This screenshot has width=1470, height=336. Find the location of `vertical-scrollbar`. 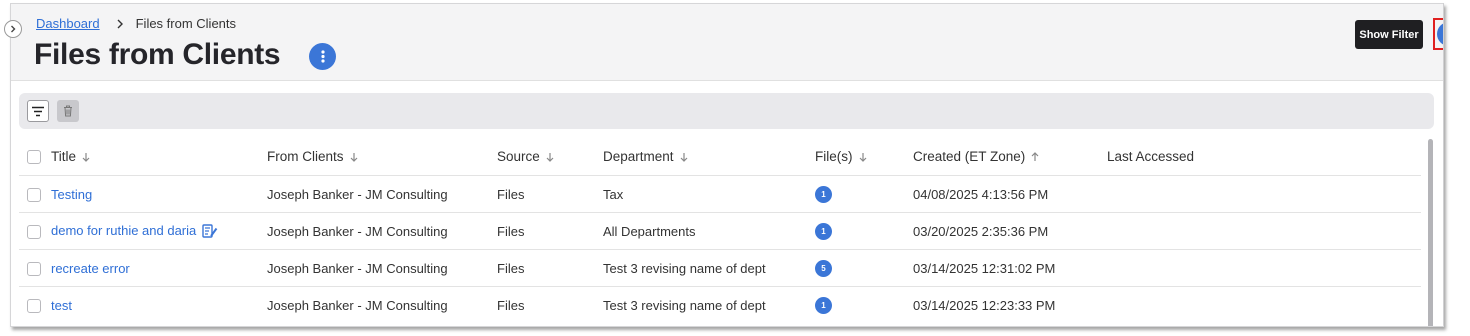

vertical-scrollbar is located at coordinates (1430, 232).